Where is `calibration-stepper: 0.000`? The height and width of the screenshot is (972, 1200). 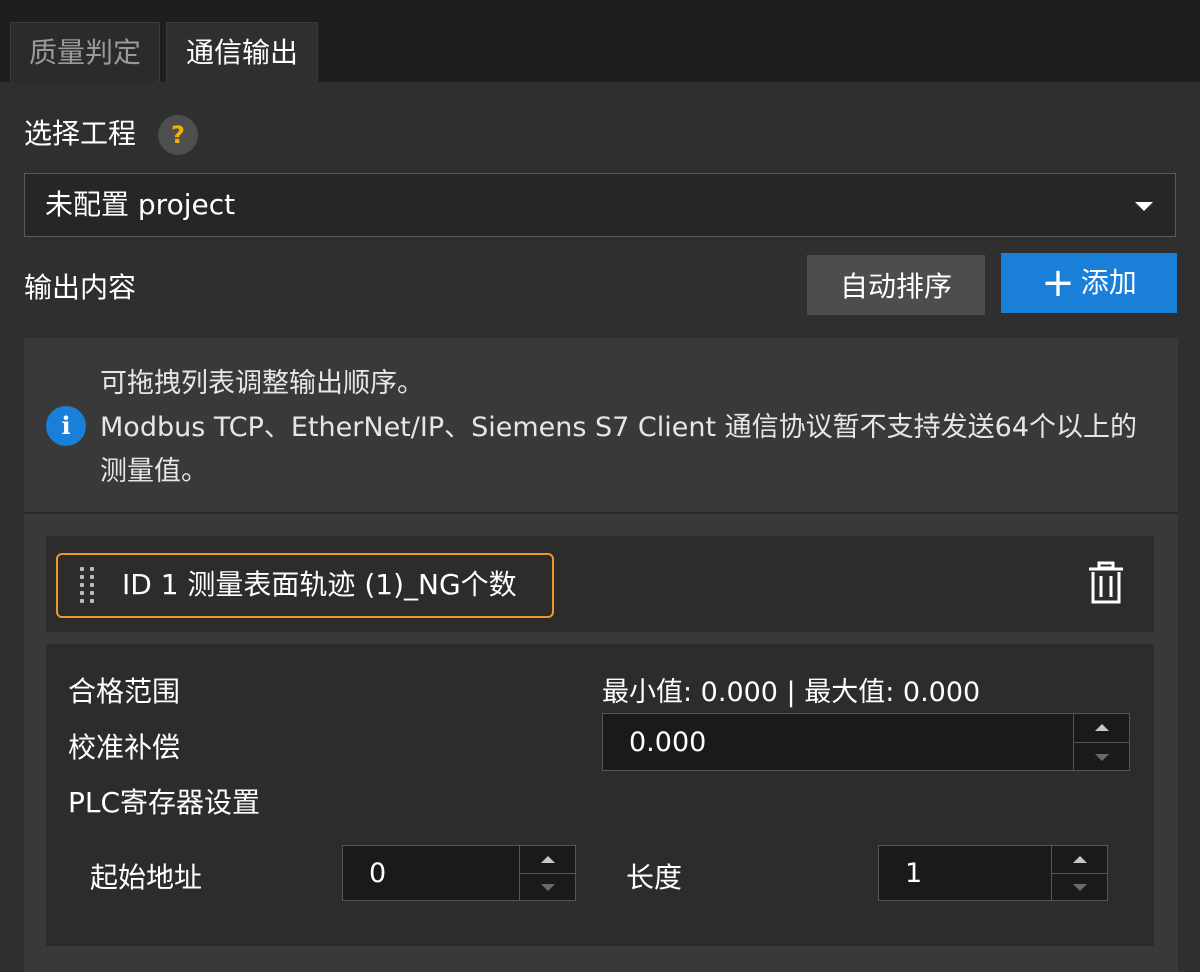
calibration-stepper: 0.000 is located at coordinates (866, 742).